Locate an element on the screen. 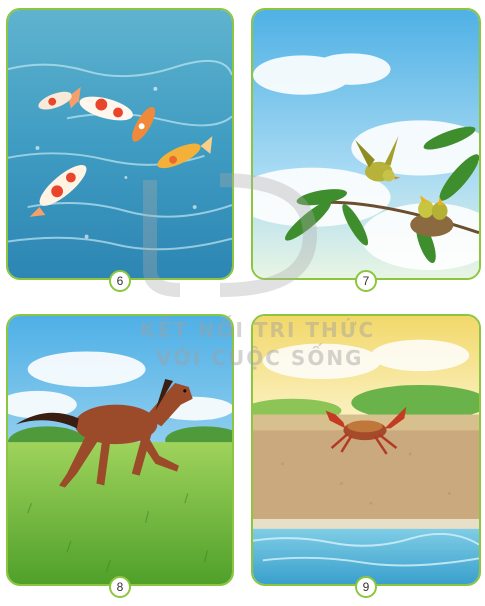  picture-number-badge: 9 is located at coordinates (366, 587).